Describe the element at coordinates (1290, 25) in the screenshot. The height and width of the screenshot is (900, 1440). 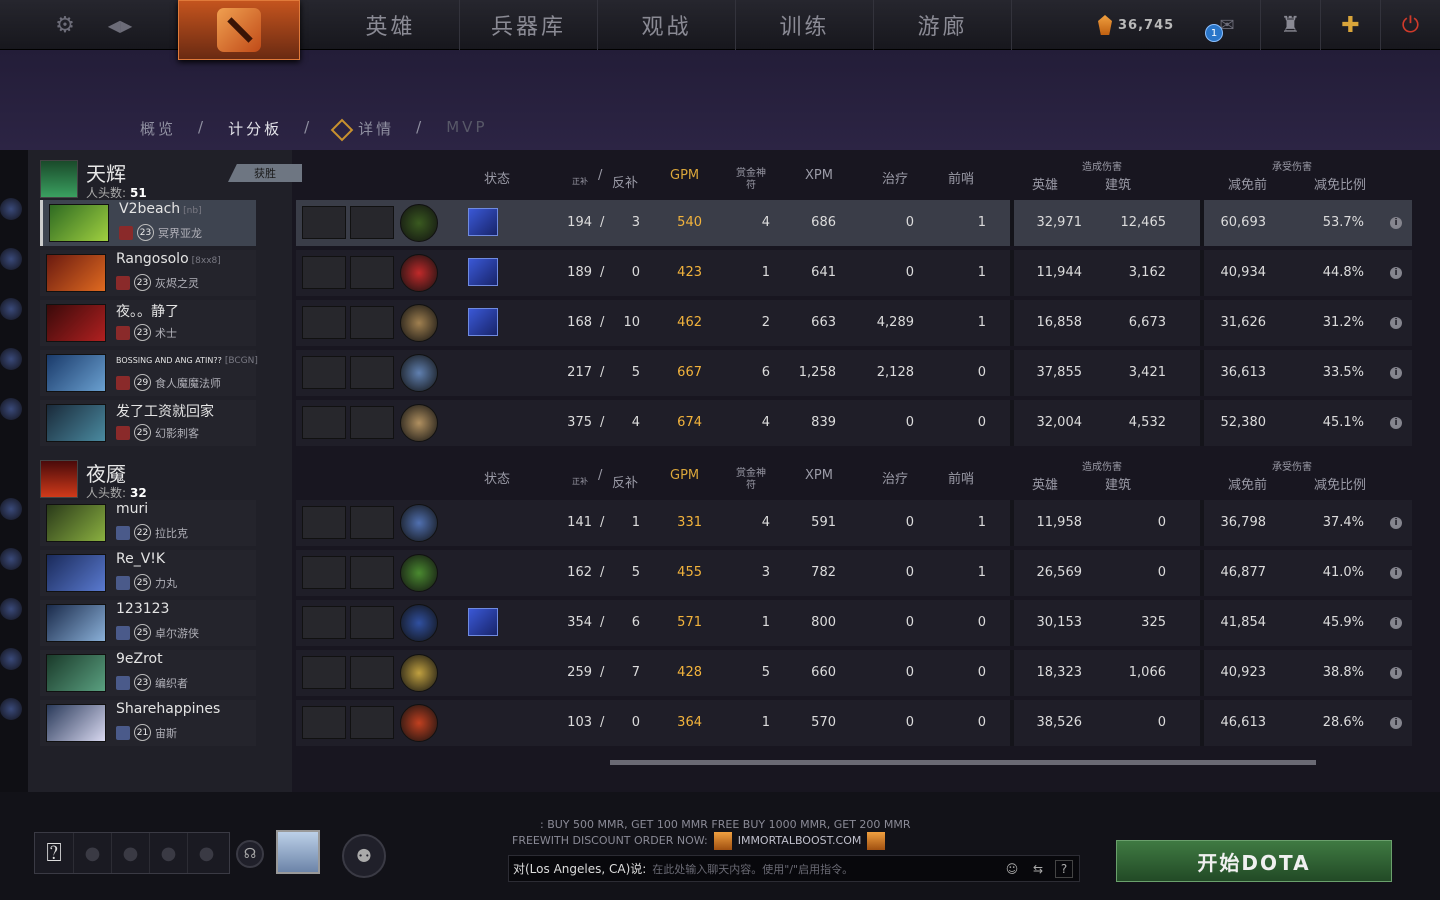
I see `armory-helm-icon: ♜` at that location.